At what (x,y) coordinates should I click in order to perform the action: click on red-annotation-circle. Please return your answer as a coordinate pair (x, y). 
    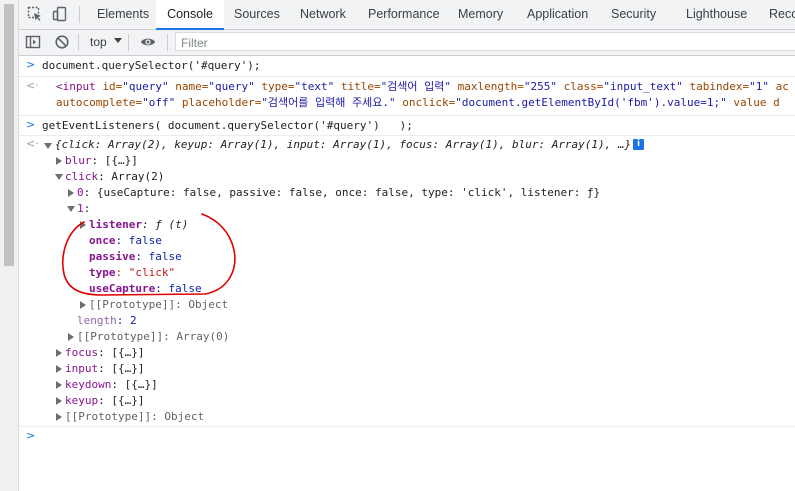
    Looking at the image, I should click on (149, 254).